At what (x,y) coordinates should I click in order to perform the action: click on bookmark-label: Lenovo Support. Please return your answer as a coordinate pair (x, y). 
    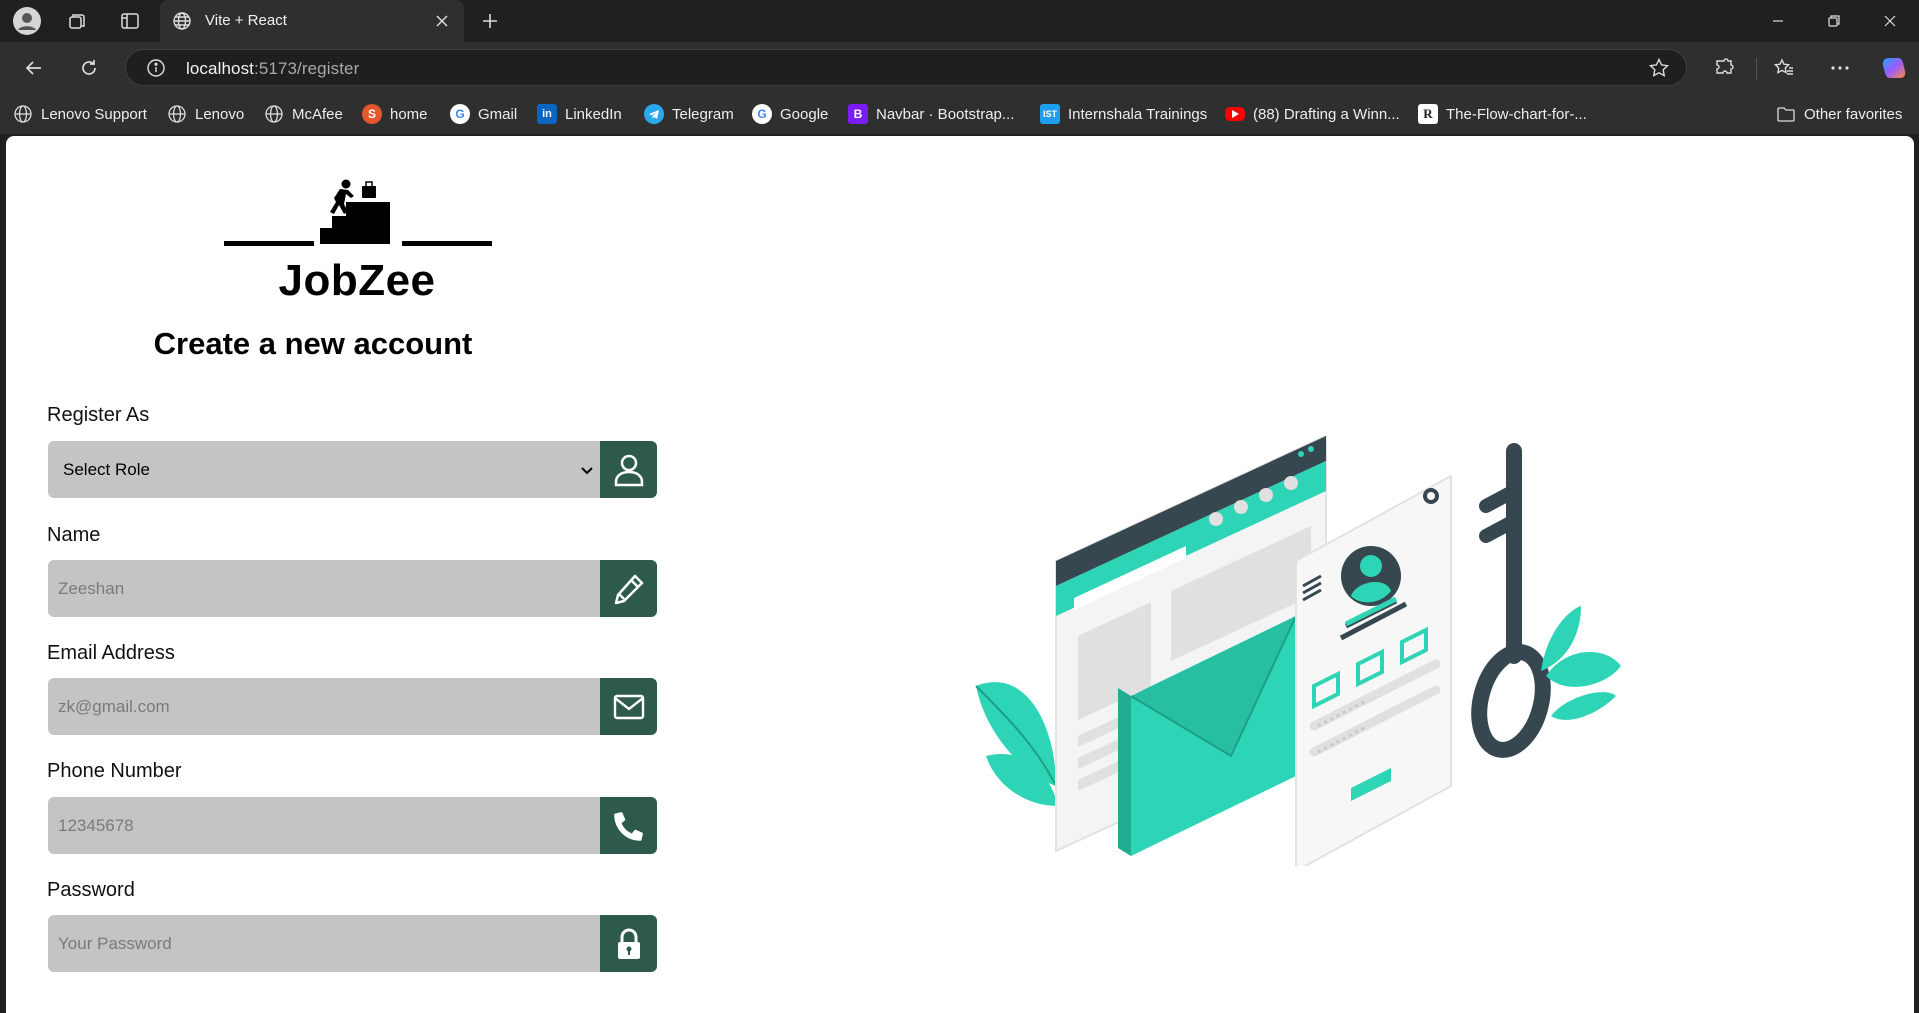
    Looking at the image, I should click on (94, 114).